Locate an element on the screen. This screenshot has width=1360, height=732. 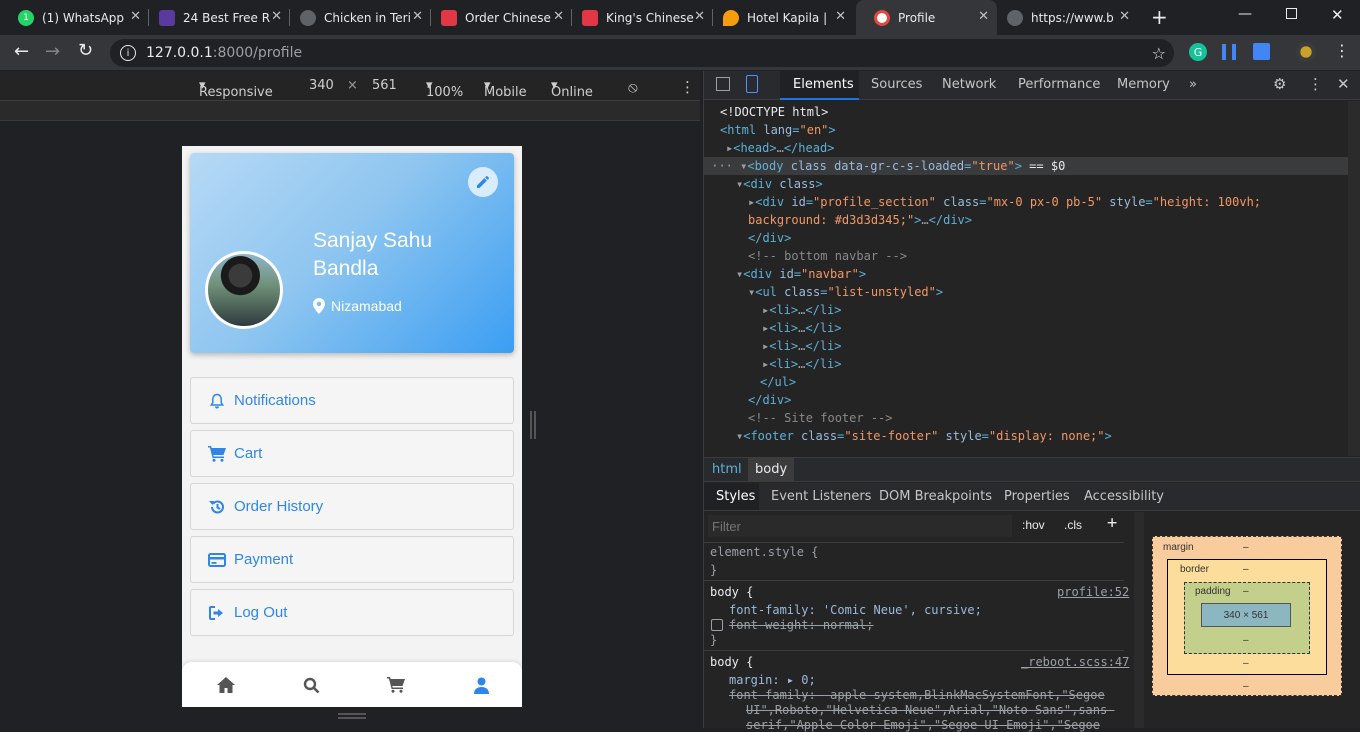
tab-accessibility: Accessibility is located at coordinates (1124, 496).